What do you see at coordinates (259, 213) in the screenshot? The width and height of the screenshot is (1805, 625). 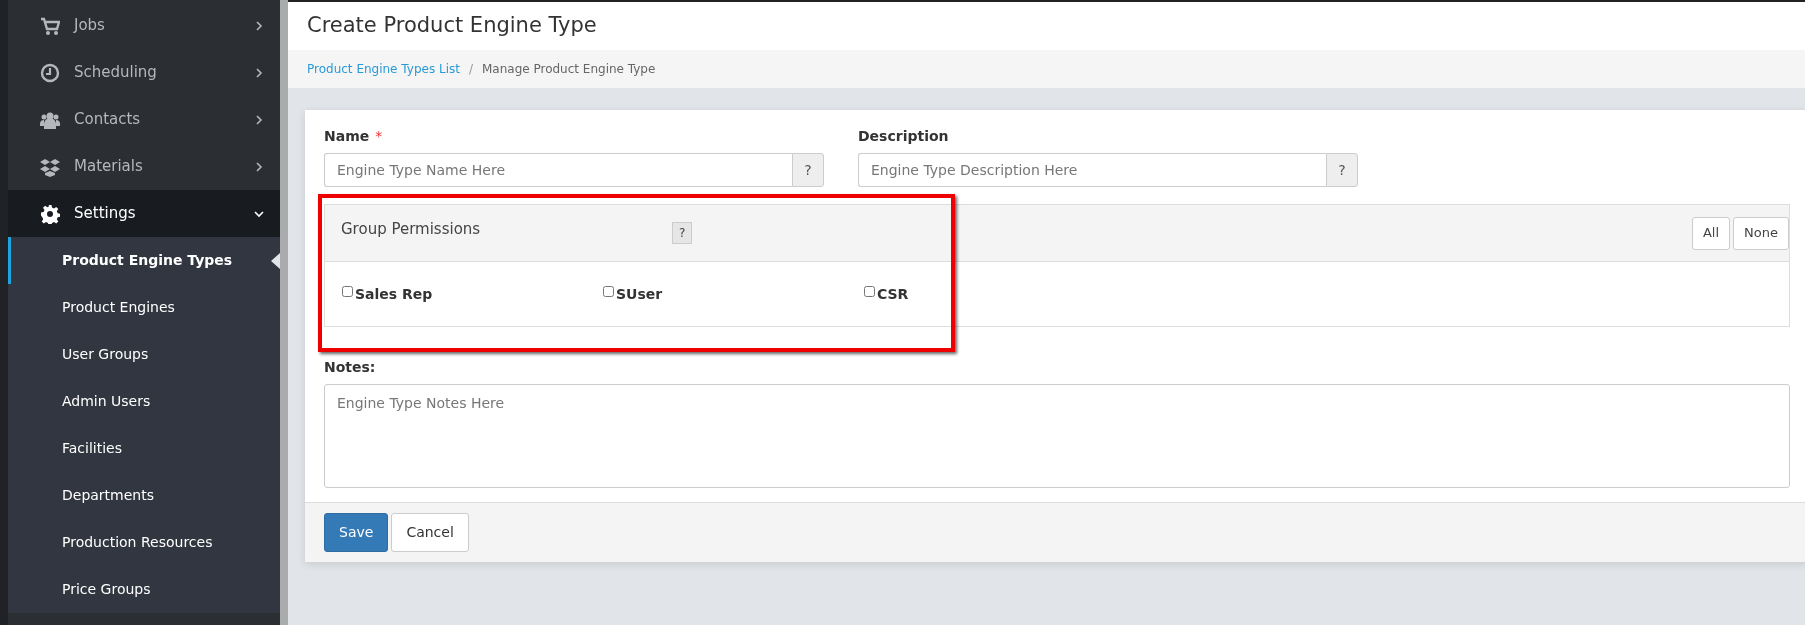 I see `chevron-down-icon` at bounding box center [259, 213].